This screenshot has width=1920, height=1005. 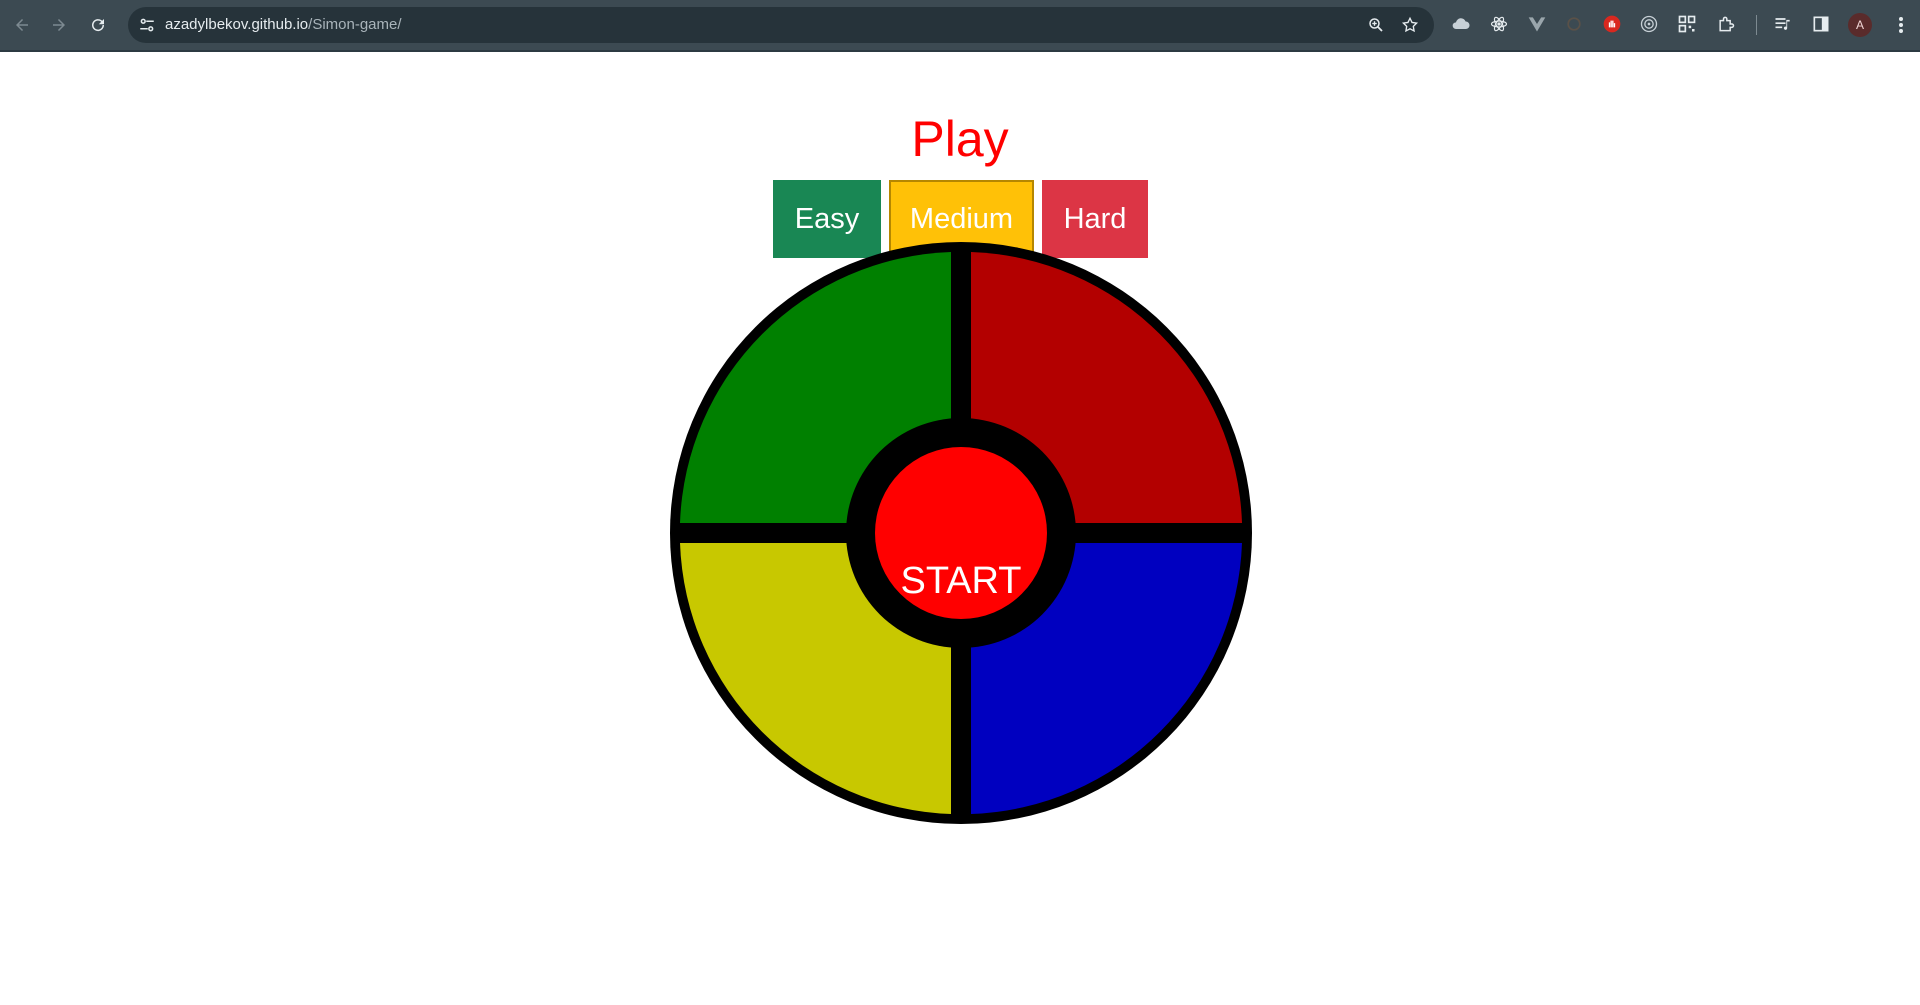 What do you see at coordinates (1860, 25) in the screenshot?
I see `profile-avatar: A` at bounding box center [1860, 25].